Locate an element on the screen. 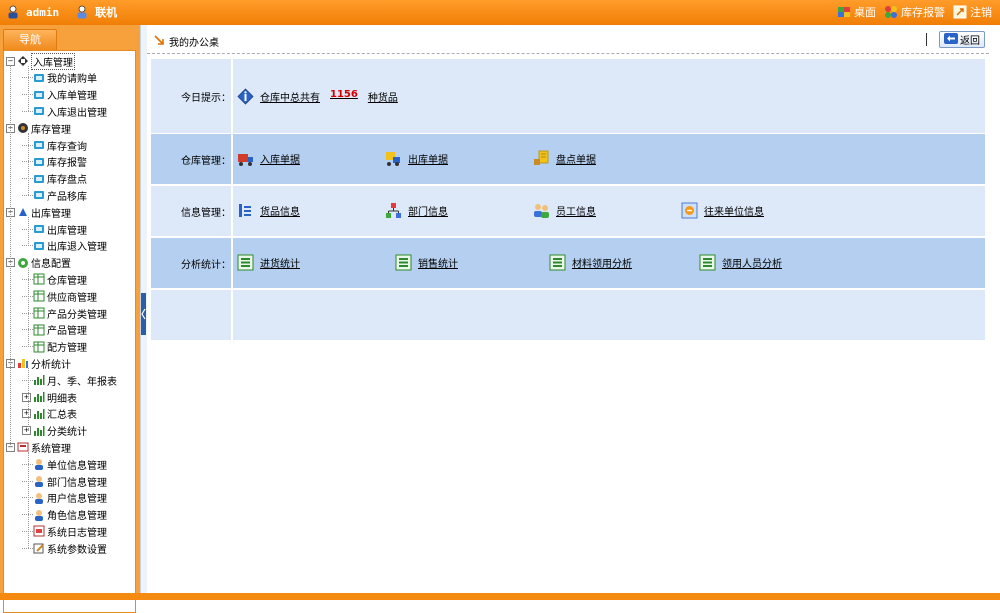  tree-item: − 库存管理 is located at coordinates (38, 128).